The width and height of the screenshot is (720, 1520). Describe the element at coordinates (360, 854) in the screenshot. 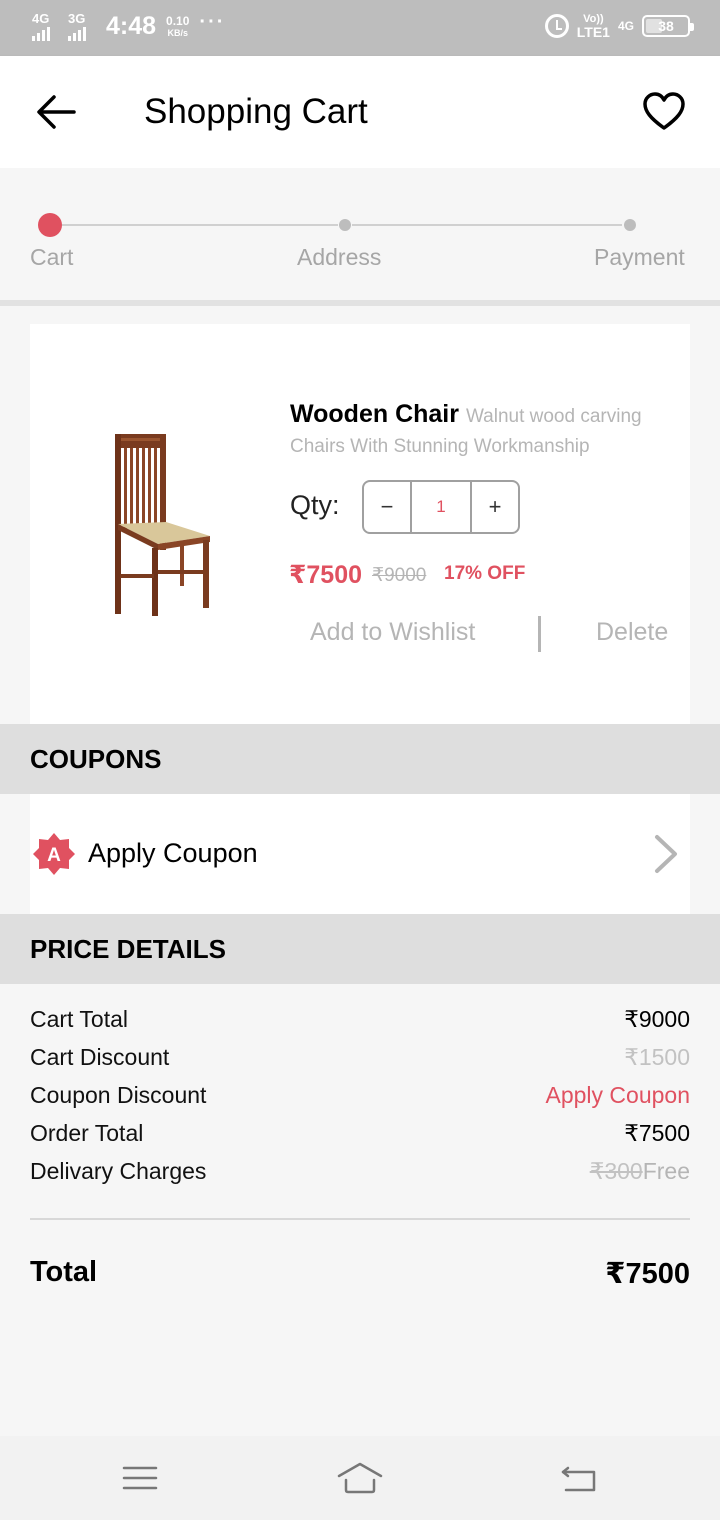

I see `apply-coupon-row: A Apply Coupon` at that location.